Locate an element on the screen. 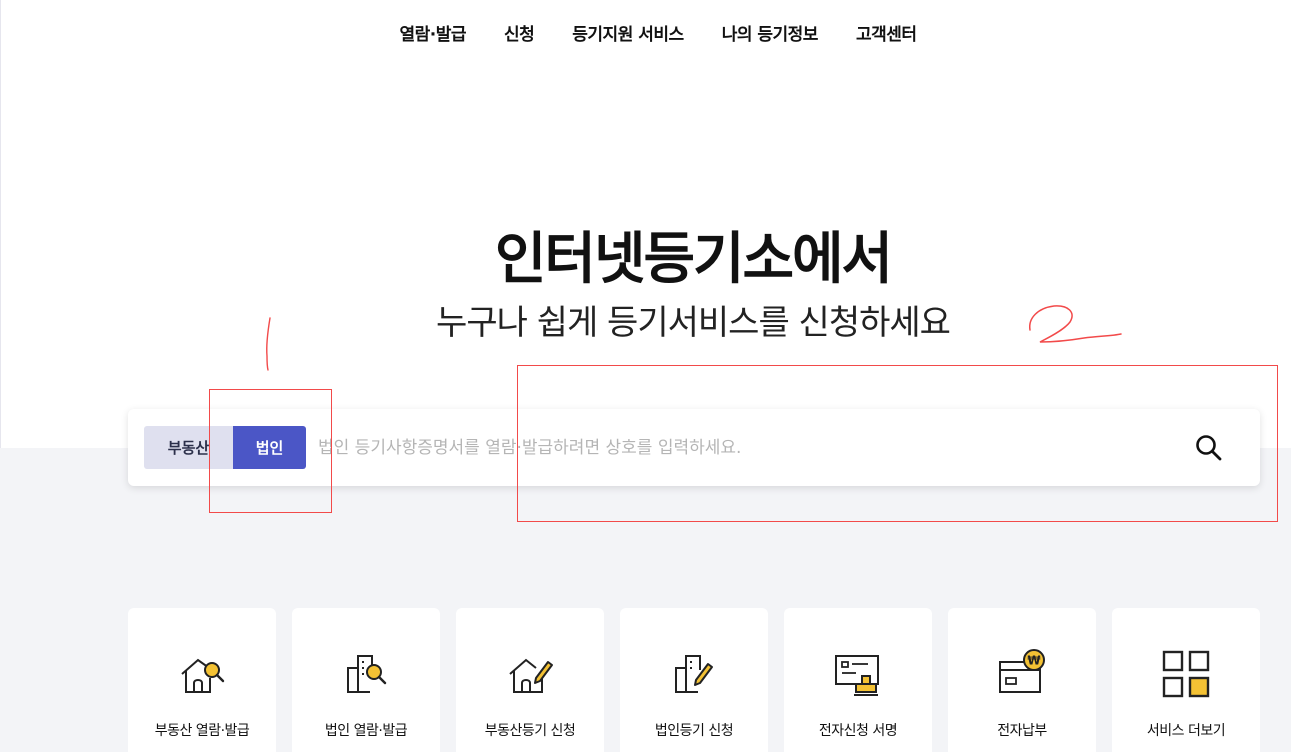  service-card-real-estate-apply: 부동산등기 신청 is located at coordinates (530, 680).